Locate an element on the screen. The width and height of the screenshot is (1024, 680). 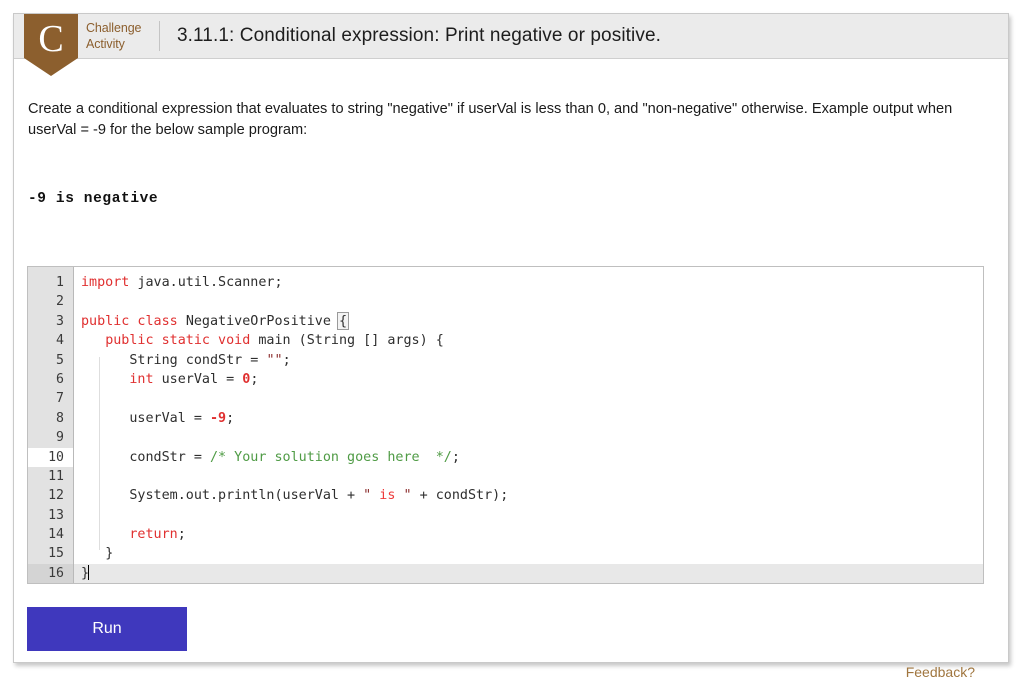
code-line: 8 userVal = -9; is located at coordinates (505, 418).